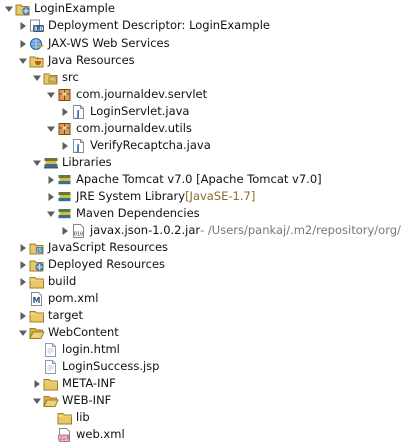 Image resolution: width=405 pixels, height=445 pixels. Describe the element at coordinates (142, 94) in the screenshot. I see `tree-item-label: com.journaldev.servlet` at that location.